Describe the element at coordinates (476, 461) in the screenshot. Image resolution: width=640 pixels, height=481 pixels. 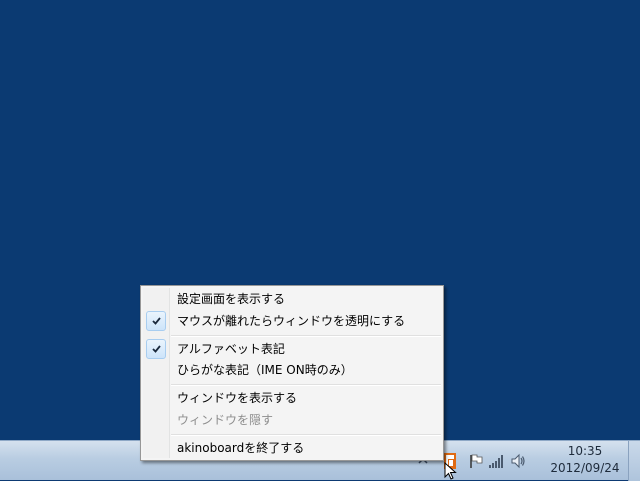
I see `action-center-flag-icon` at that location.